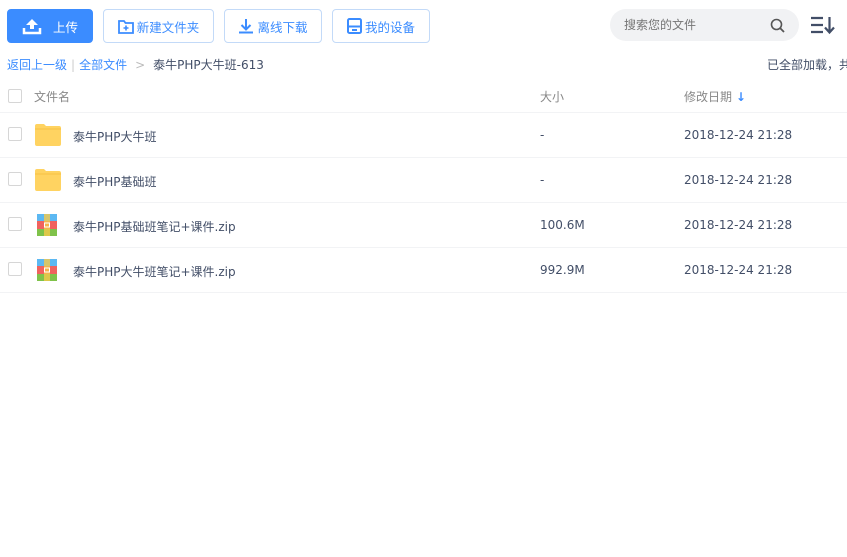  I want to click on column-date-label: 修改日期, so click(708, 97).